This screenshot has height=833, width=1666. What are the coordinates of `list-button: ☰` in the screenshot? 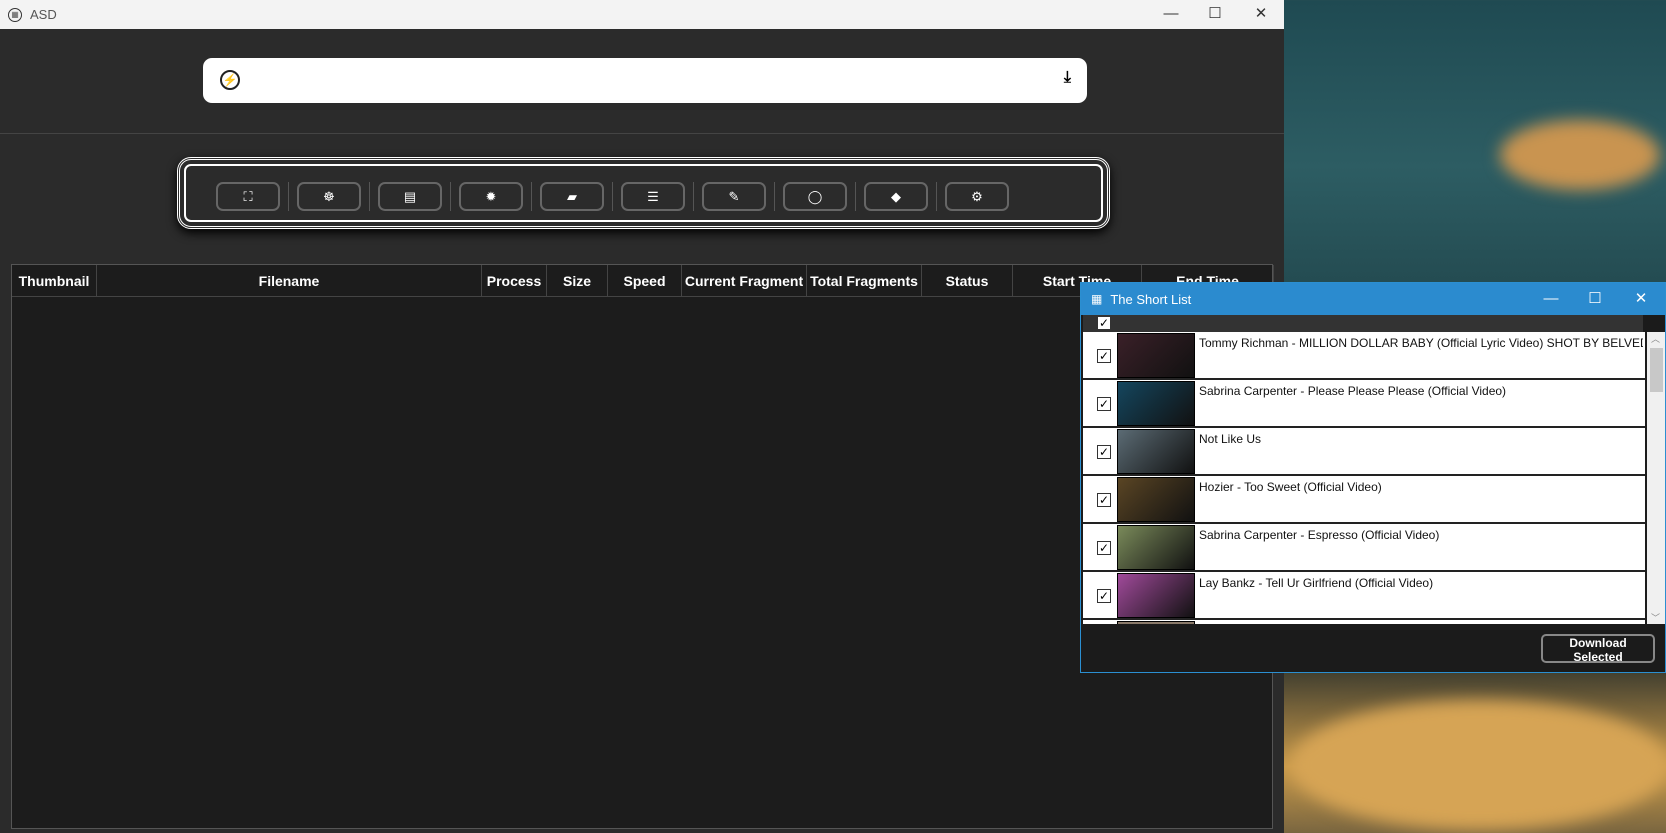 It's located at (653, 196).